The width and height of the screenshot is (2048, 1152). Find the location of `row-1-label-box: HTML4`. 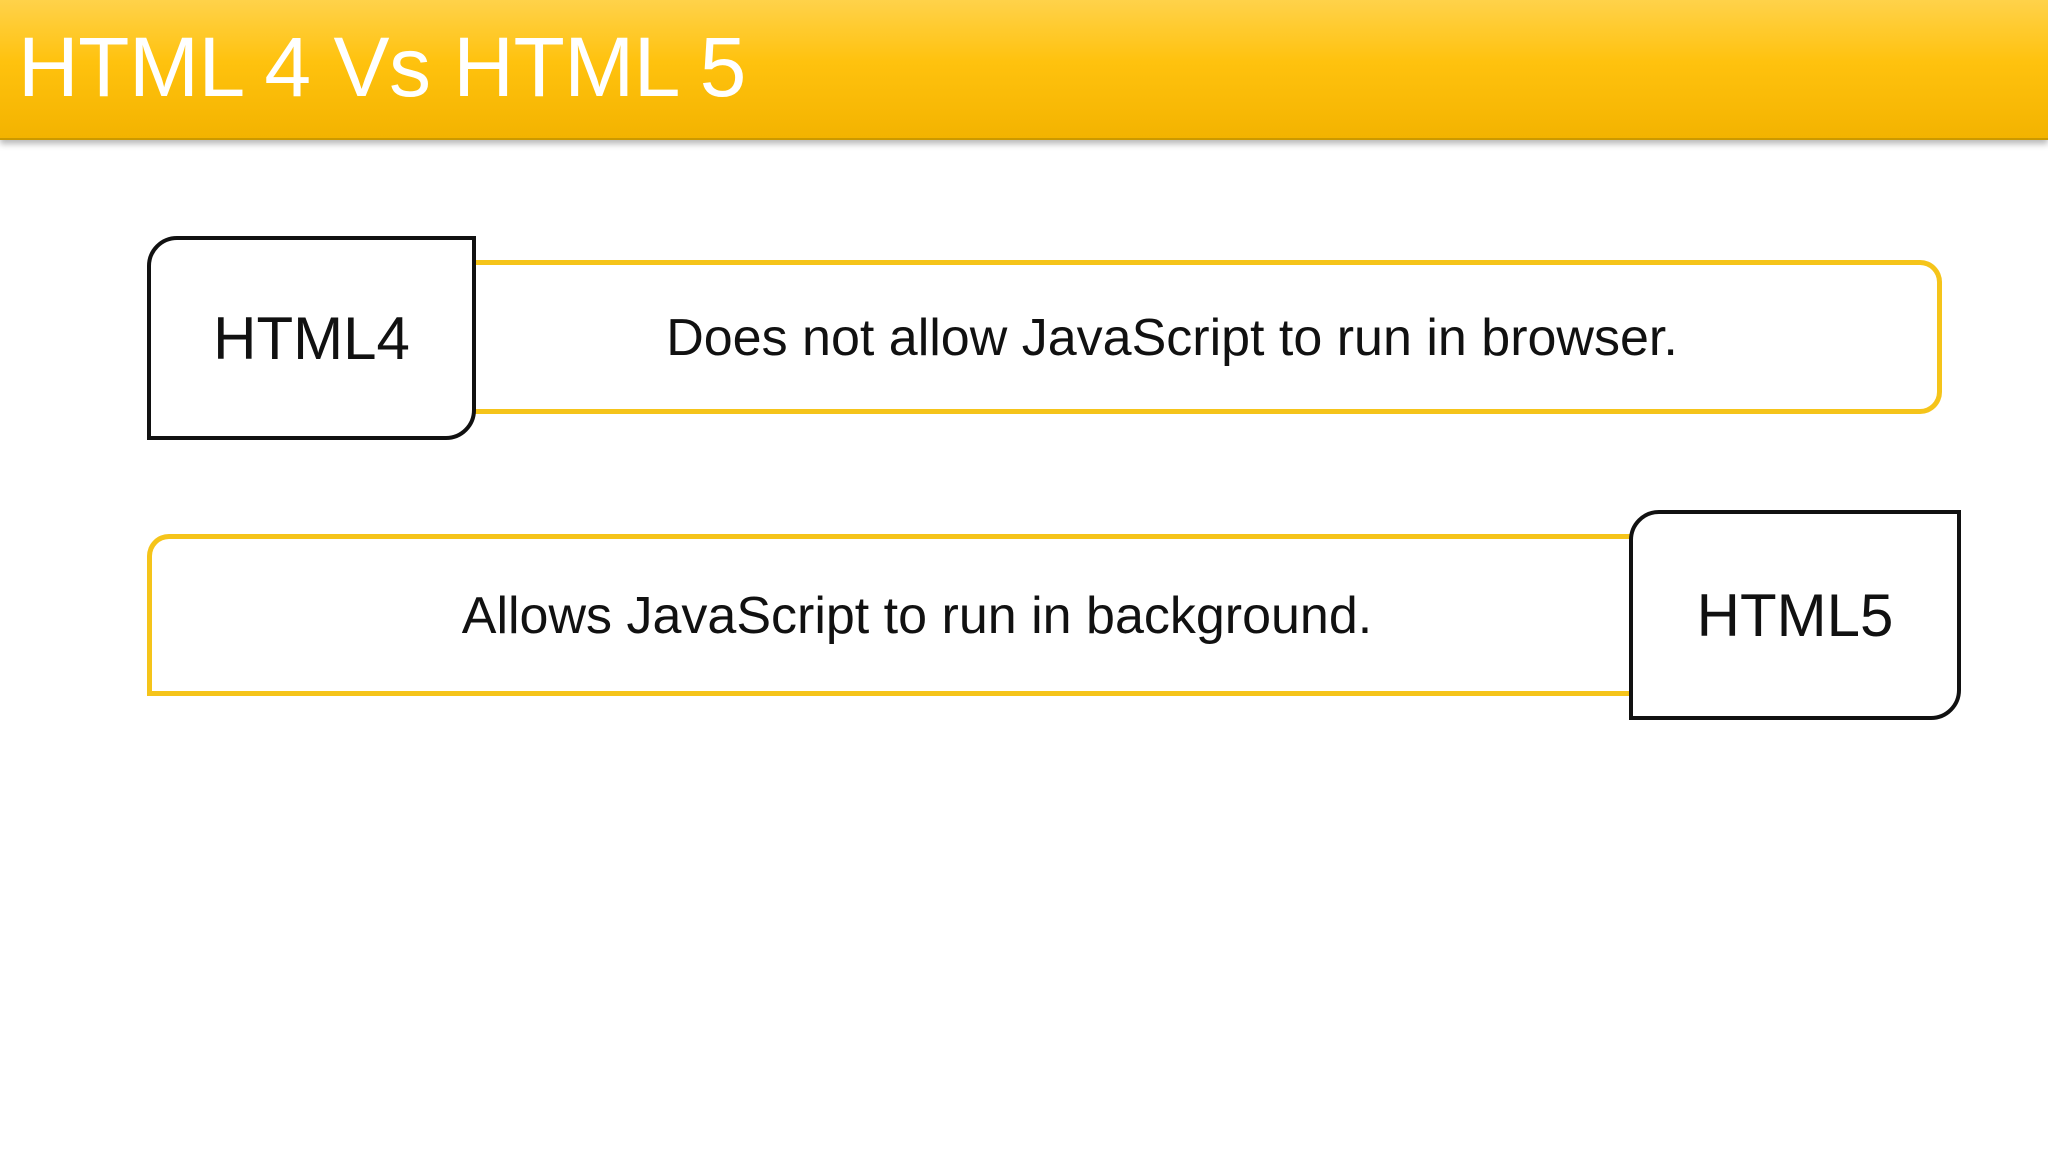

row-1-label-box: HTML4 is located at coordinates (311, 338).